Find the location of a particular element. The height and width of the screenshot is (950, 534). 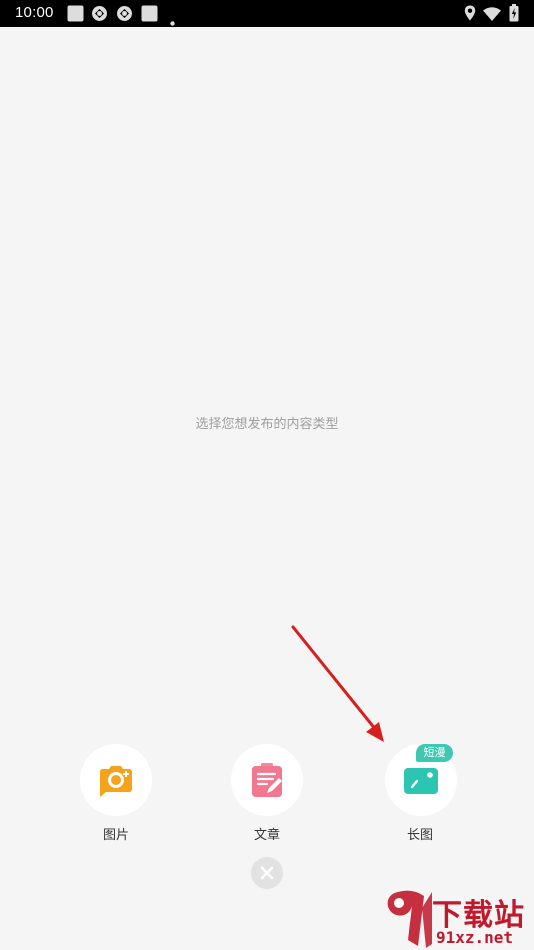

option-label: 长图 is located at coordinates (419, 835).